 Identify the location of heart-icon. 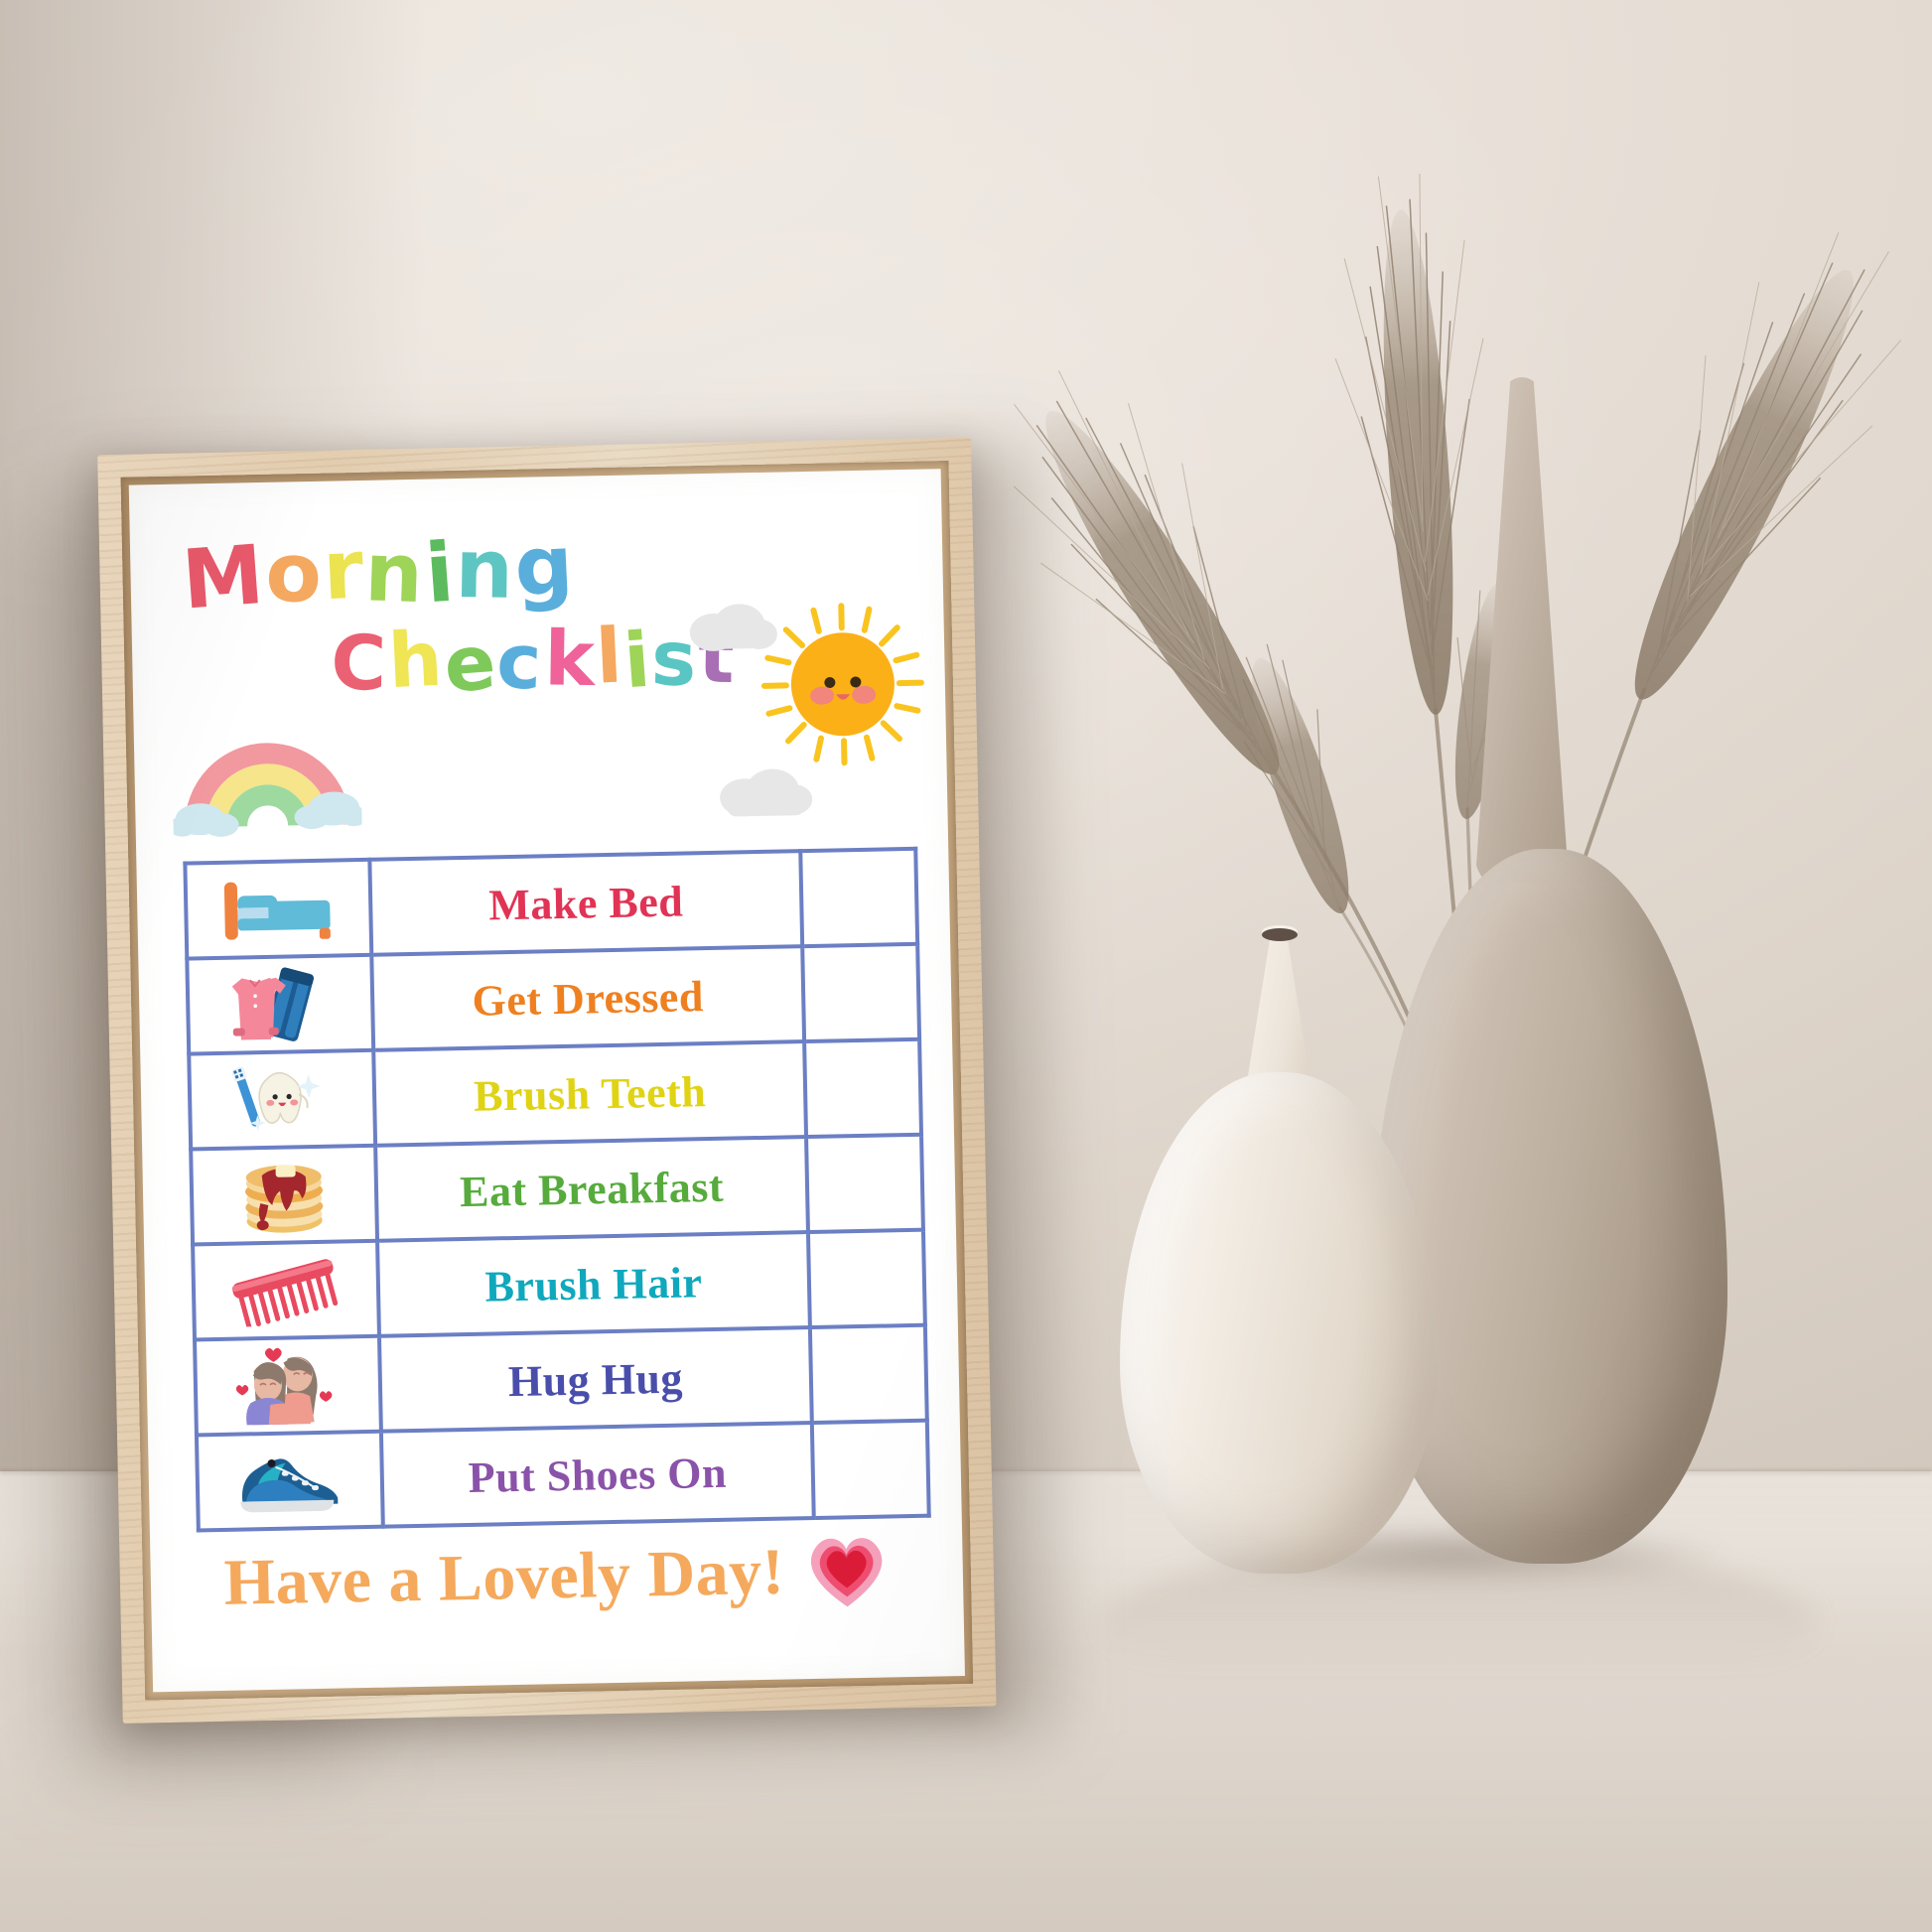
(847, 1573).